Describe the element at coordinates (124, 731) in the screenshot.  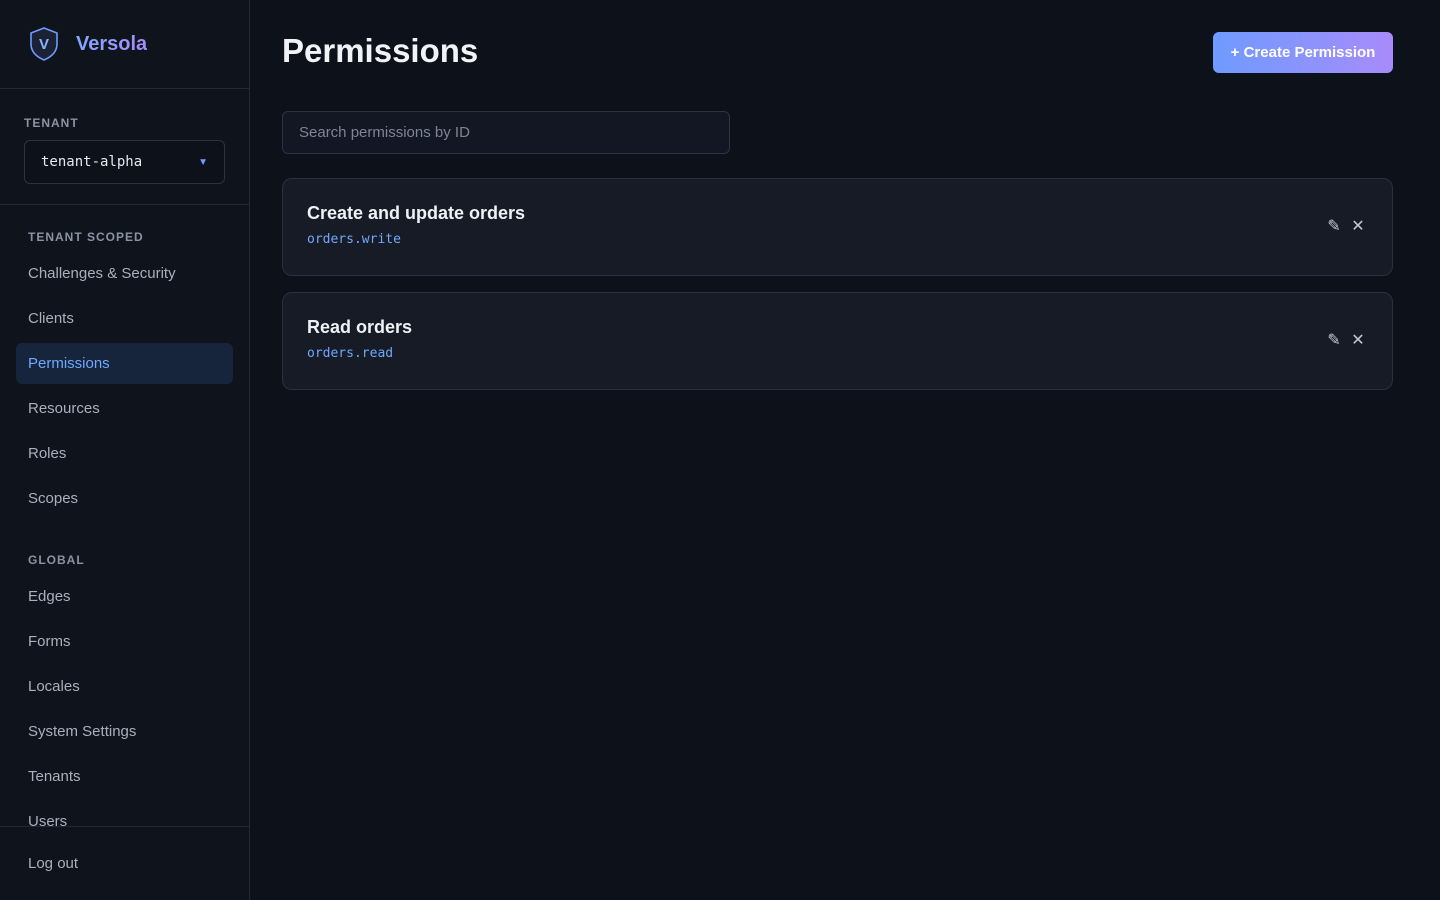
I see `sidebar-item-system-settings: System Settings` at that location.